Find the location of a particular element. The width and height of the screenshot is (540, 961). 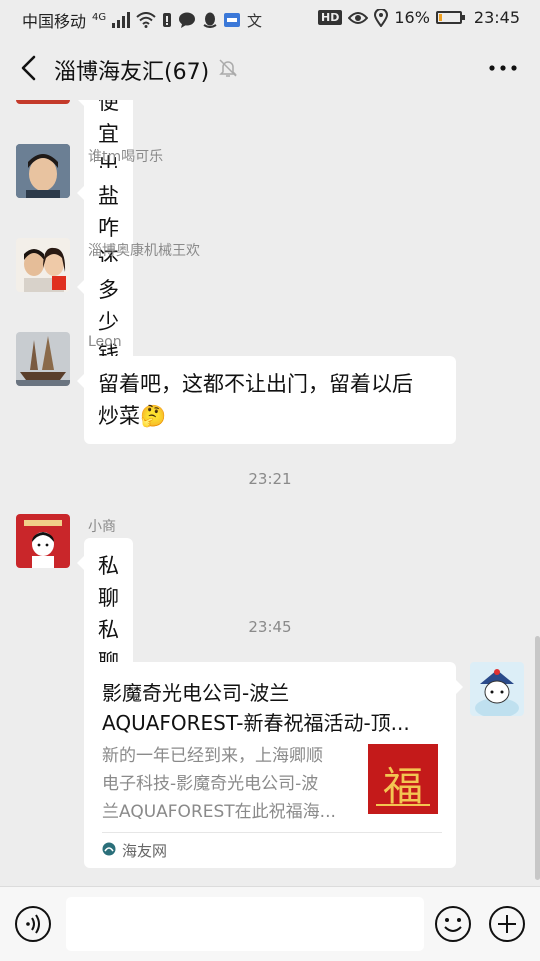

app-icon is located at coordinates (232, 20).